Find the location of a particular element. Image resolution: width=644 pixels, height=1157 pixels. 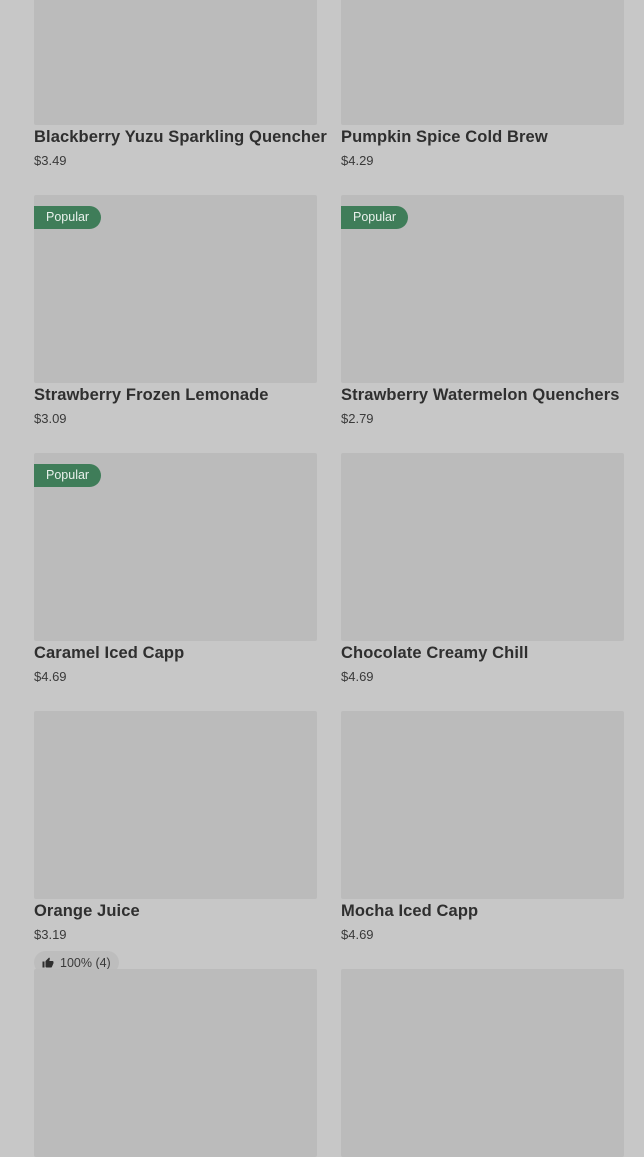

product-card: Mocha Iced Capp $4.69 is located at coordinates (482, 826).